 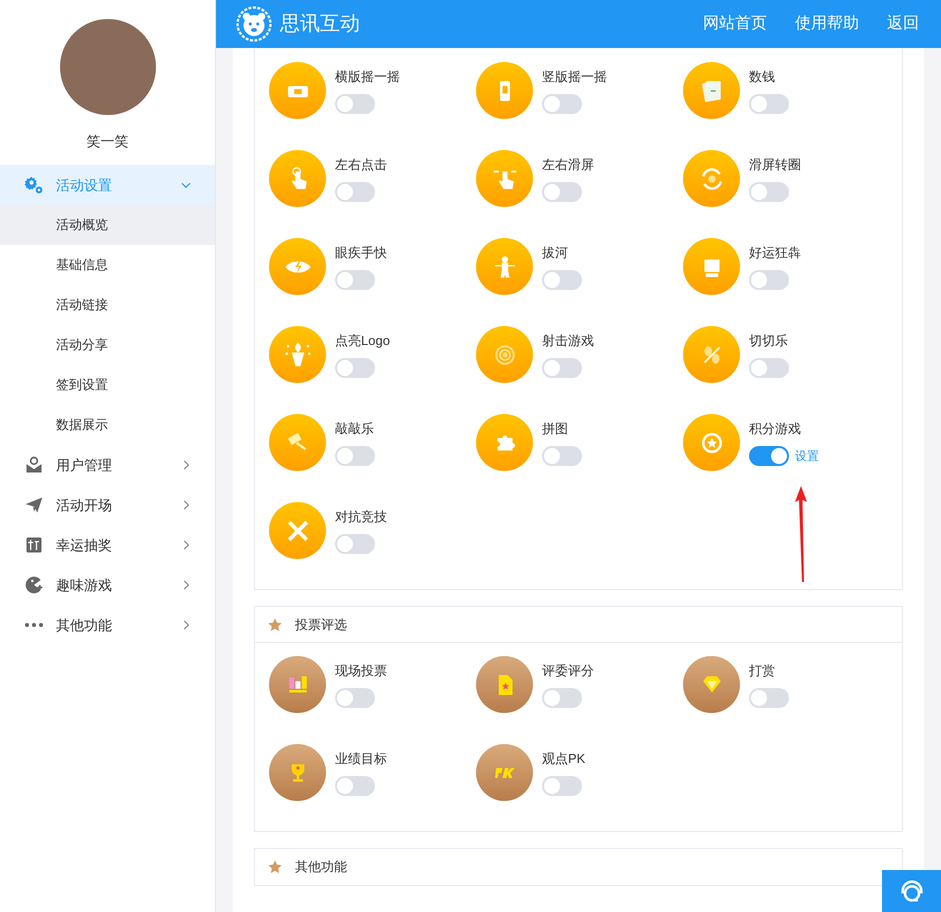 I want to click on feature-label: 敲敲乐, so click(x=355, y=429).